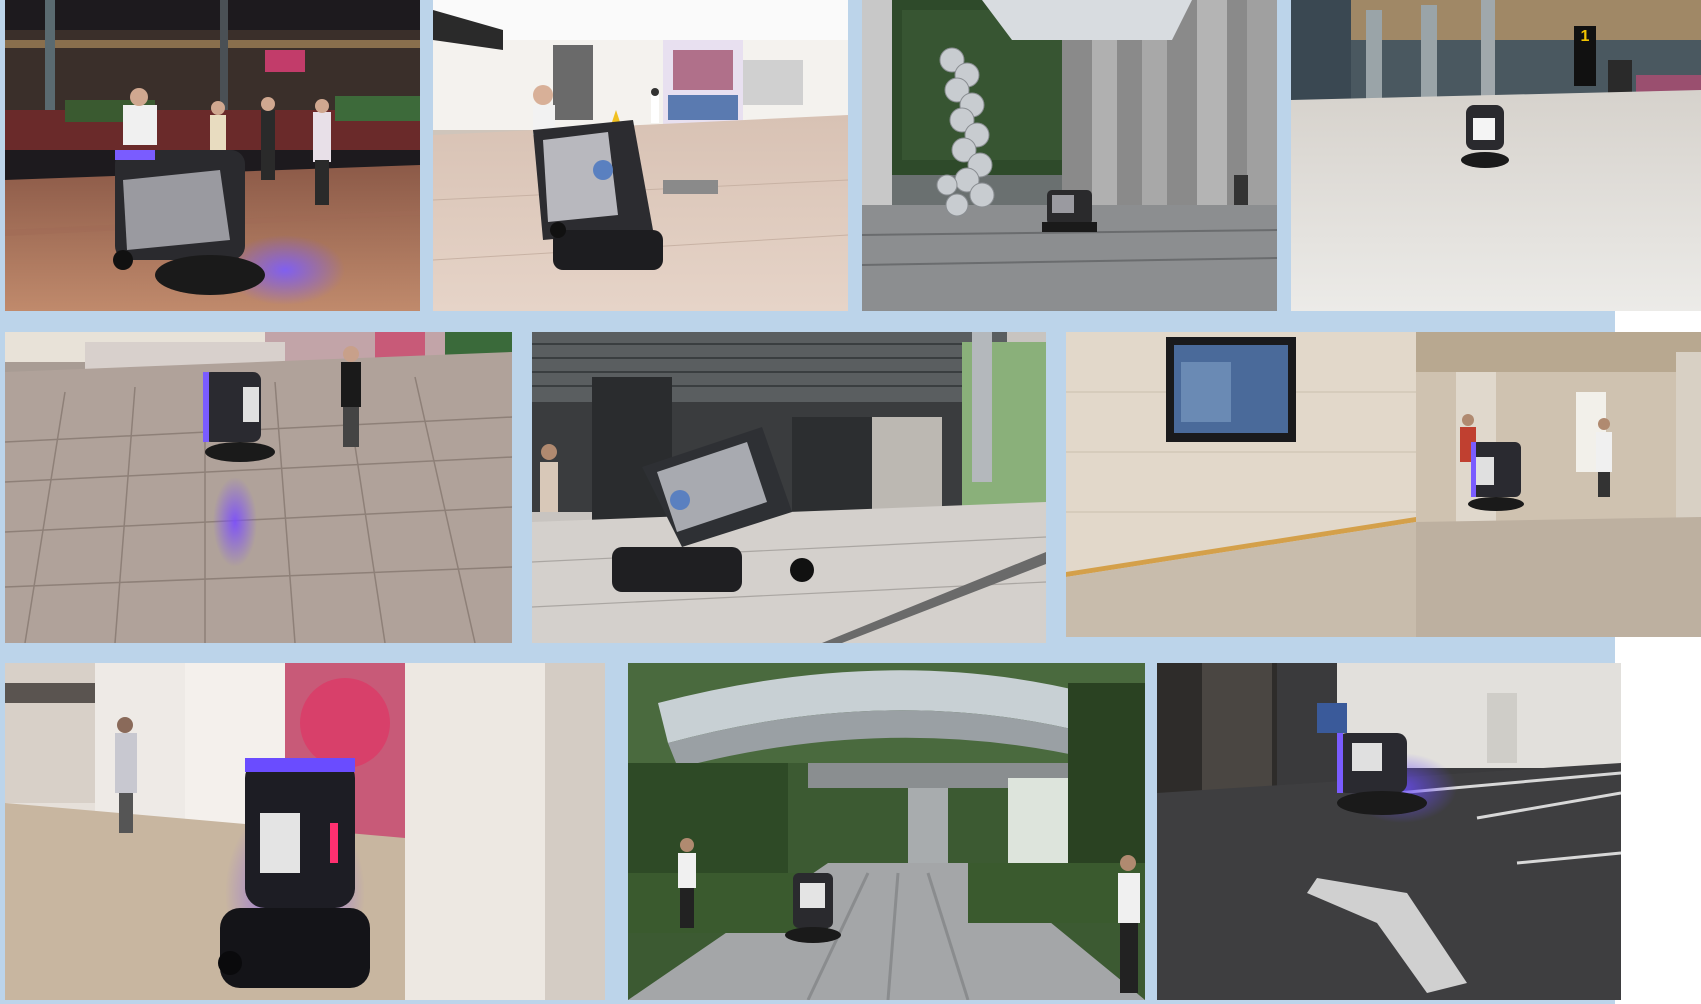 The width and height of the screenshot is (1701, 1004). I want to click on photo-garden-walkway, so click(886, 831).